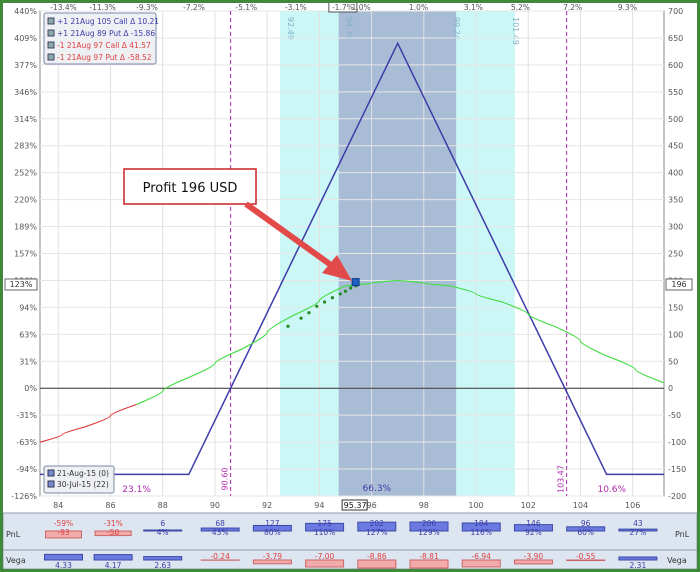 Image resolution: width=700 pixels, height=572 pixels. I want to click on y-left-tick-label: 189%, so click(25, 227).